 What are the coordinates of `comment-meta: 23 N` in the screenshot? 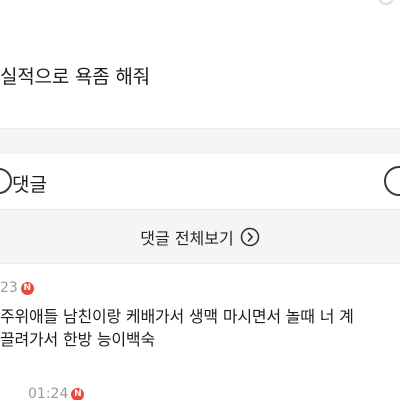 It's located at (200, 288).